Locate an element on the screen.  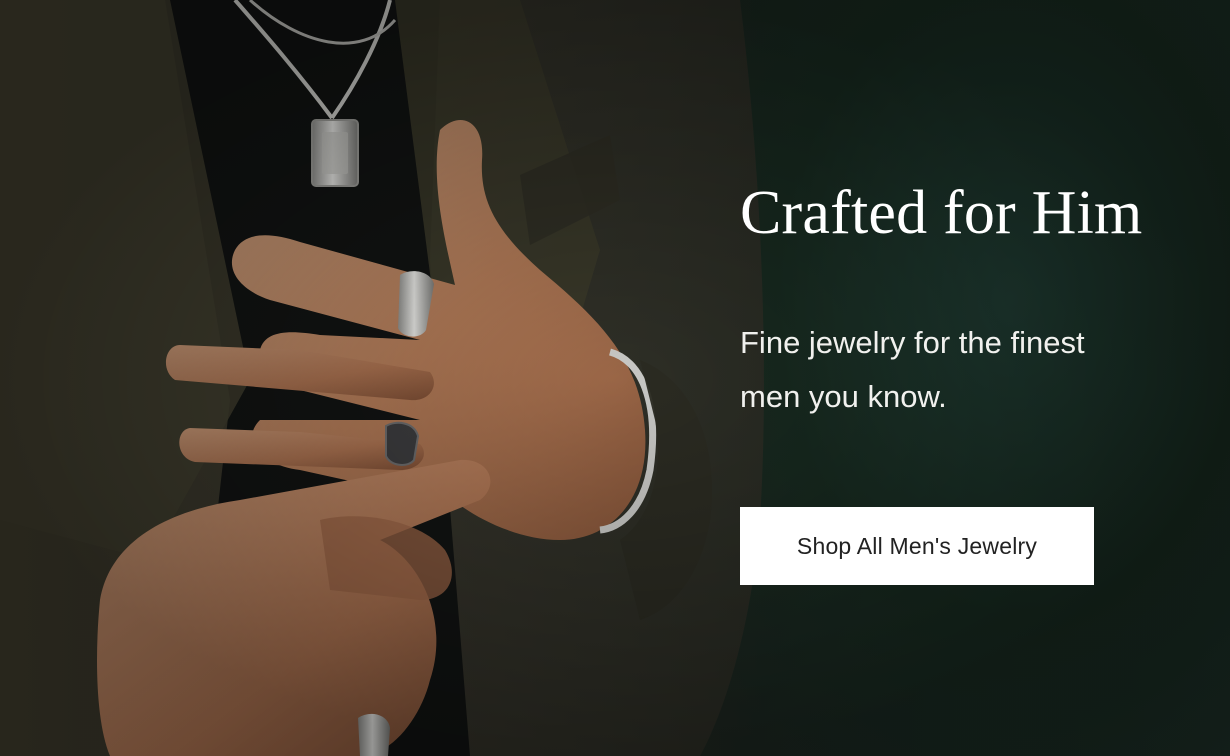
hero-headline: Crafted for Him is located at coordinates (941, 213).